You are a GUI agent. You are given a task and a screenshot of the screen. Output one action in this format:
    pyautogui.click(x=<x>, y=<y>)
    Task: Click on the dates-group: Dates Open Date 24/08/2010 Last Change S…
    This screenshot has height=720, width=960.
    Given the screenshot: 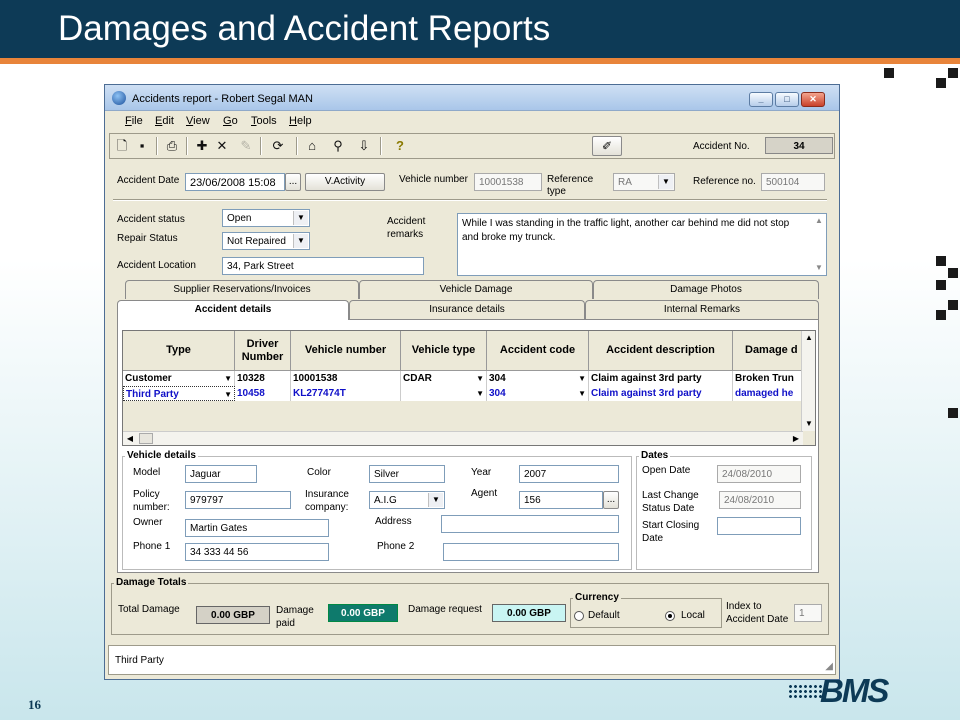 What is the action you would take?
    pyautogui.click(x=724, y=510)
    